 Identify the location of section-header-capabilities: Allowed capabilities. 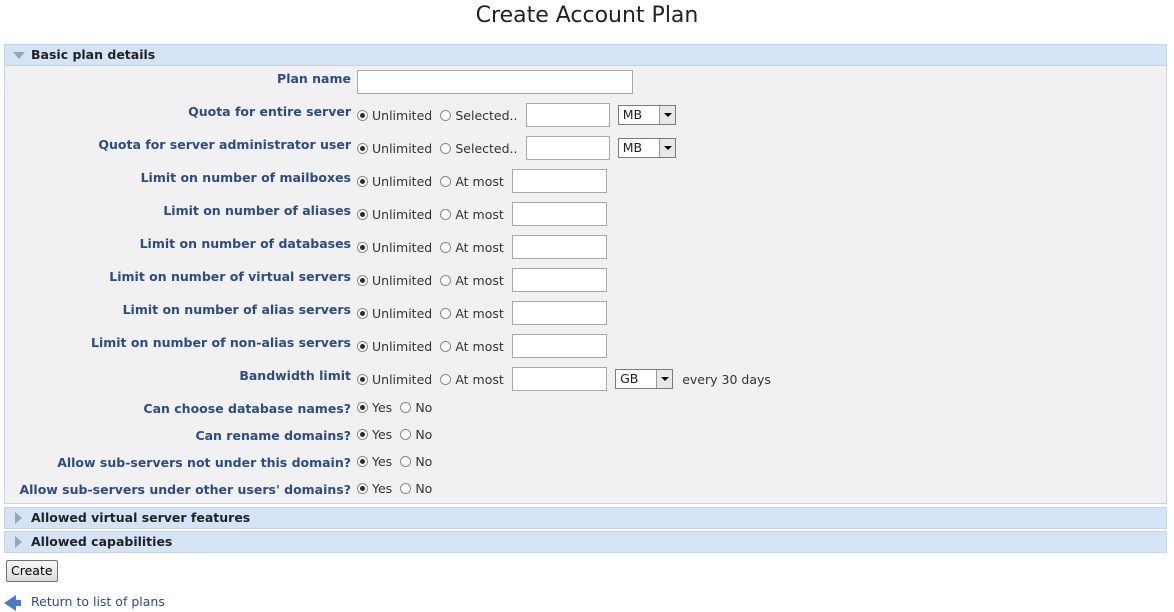
(585, 542).